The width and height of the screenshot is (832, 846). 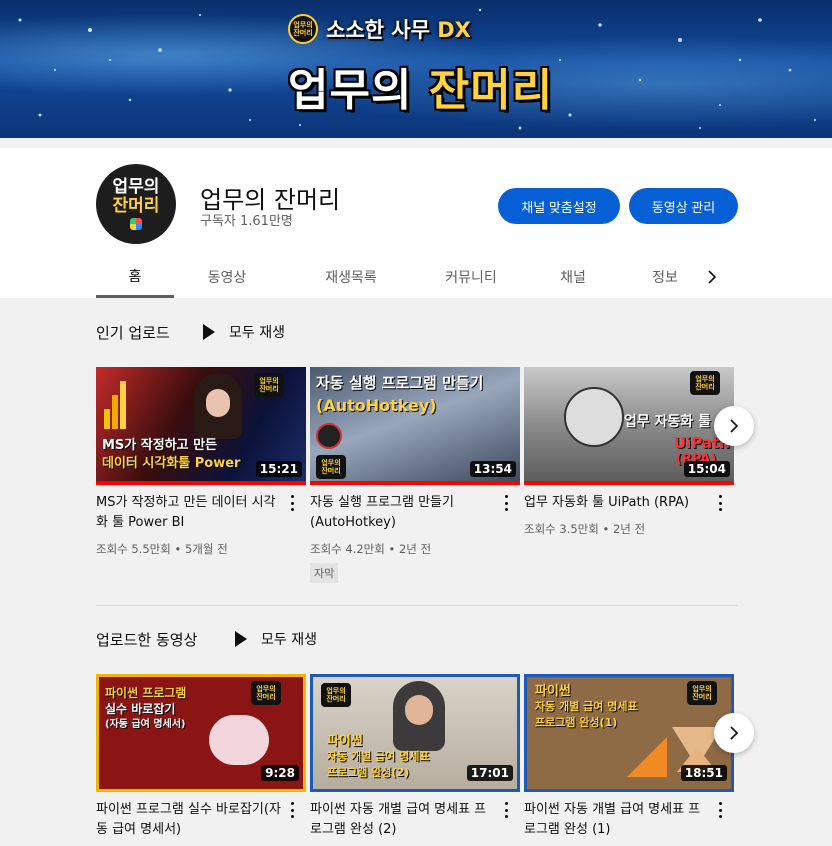 What do you see at coordinates (133, 333) in the screenshot?
I see `section-title-popular: 인기 업로드` at bounding box center [133, 333].